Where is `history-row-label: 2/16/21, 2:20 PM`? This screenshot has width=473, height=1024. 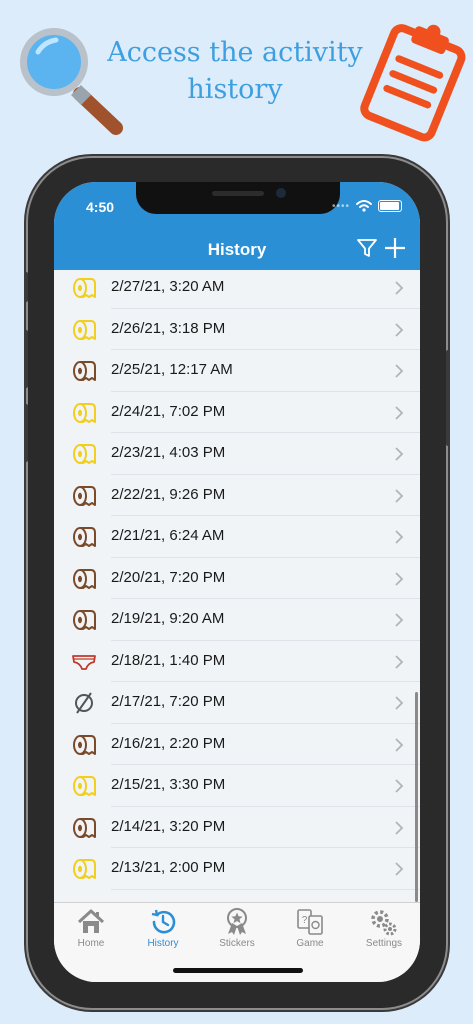 history-row-label: 2/16/21, 2:20 PM is located at coordinates (168, 743).